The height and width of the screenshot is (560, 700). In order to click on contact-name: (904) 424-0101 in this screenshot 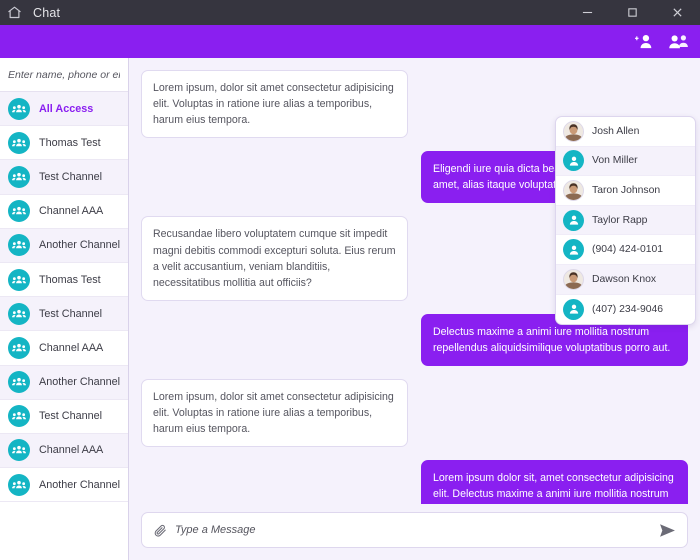, I will do `click(628, 250)`.